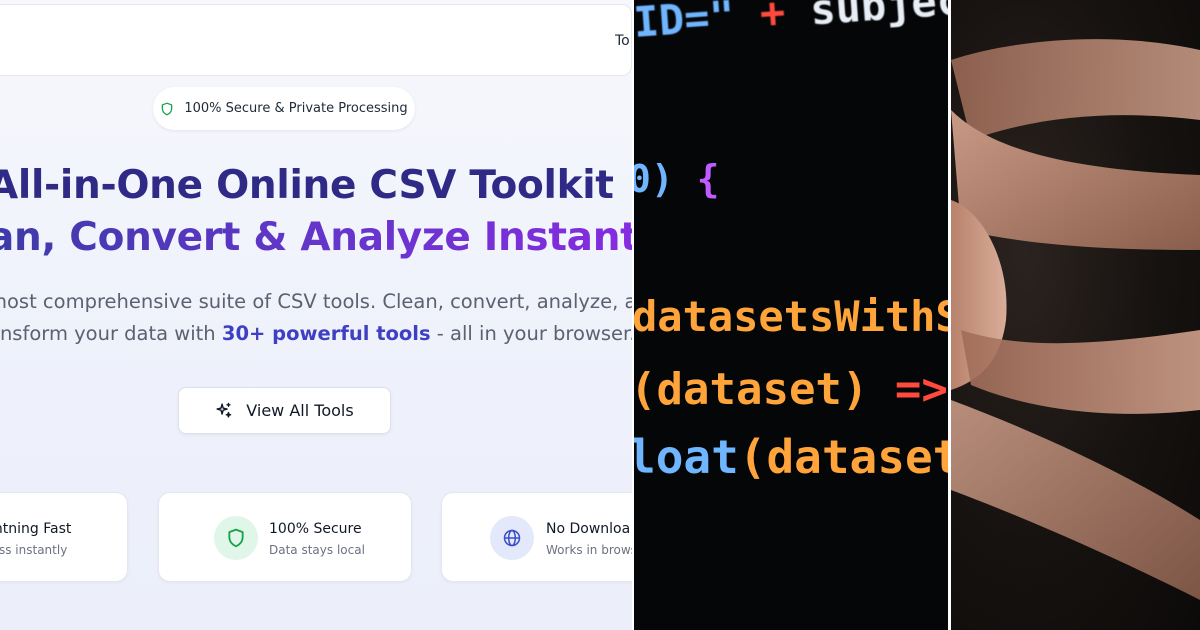  Describe the element at coordinates (111, 333) in the screenshot. I see `subtitle-text-start: ansform your data with` at that location.